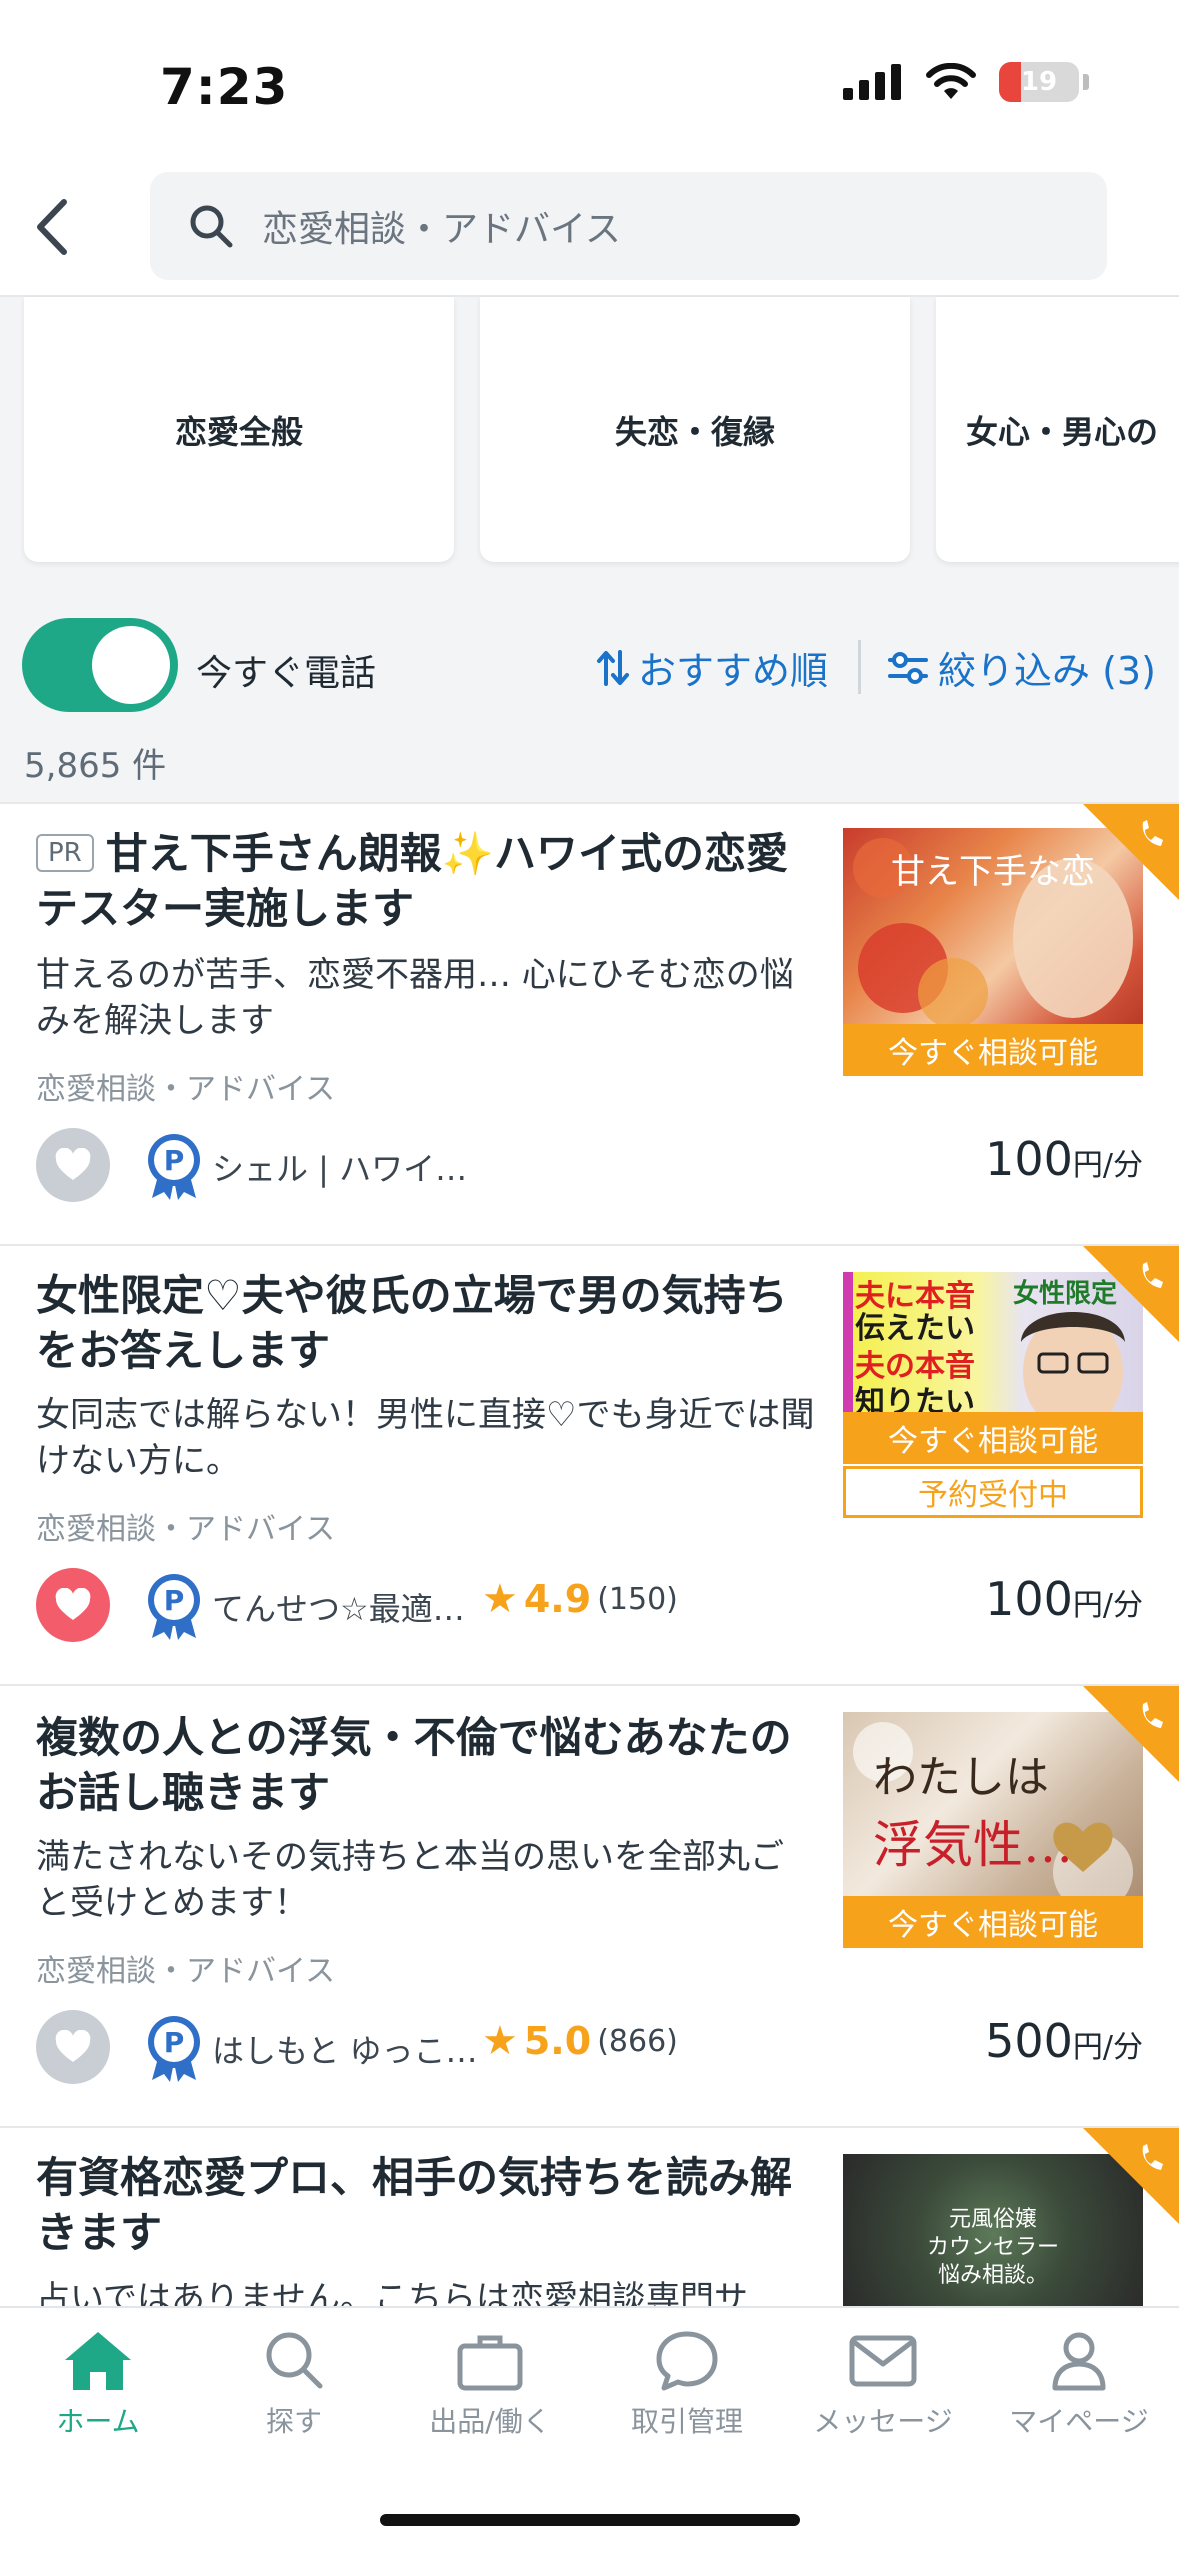 The image size is (1179, 2556). I want to click on category-label: 恋愛全般, so click(238, 431).